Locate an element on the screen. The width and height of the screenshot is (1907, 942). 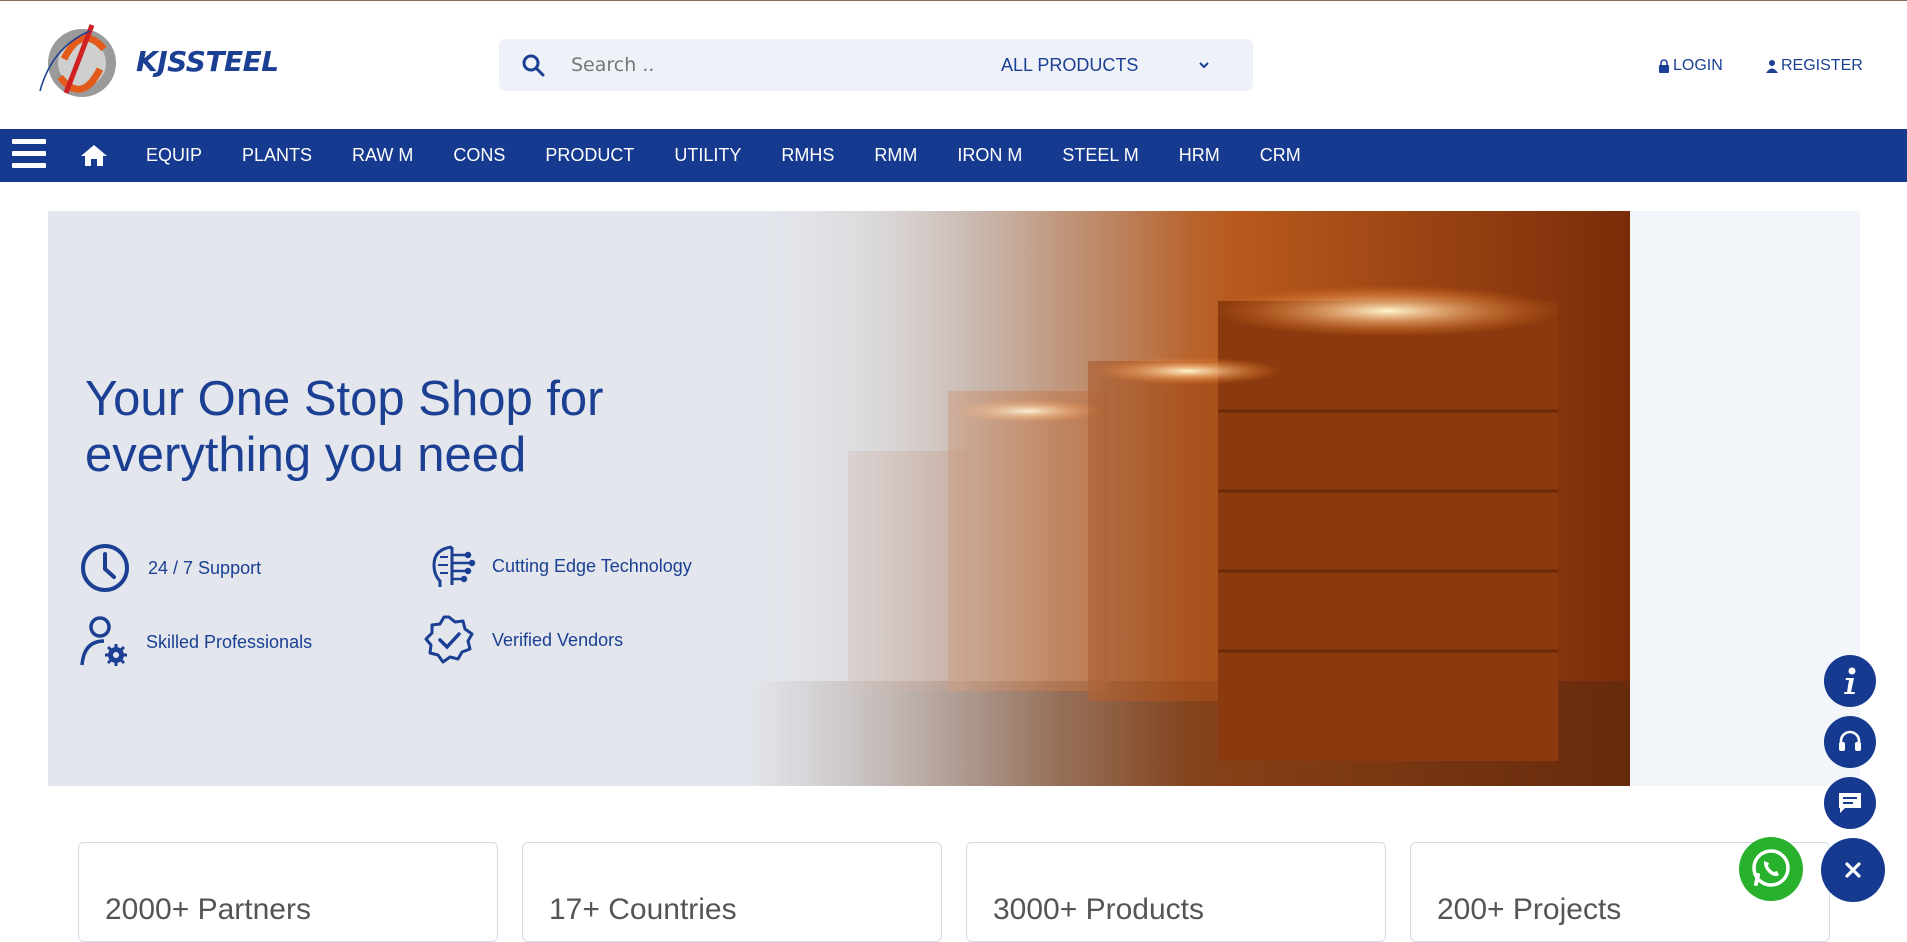
register-link: REGISTER is located at coordinates (1814, 66).